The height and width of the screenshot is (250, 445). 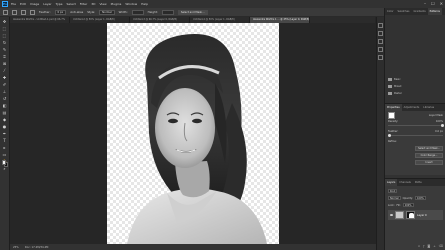 What do you see at coordinates (441, 3) in the screenshot?
I see `close-button: ✕` at bounding box center [441, 3].